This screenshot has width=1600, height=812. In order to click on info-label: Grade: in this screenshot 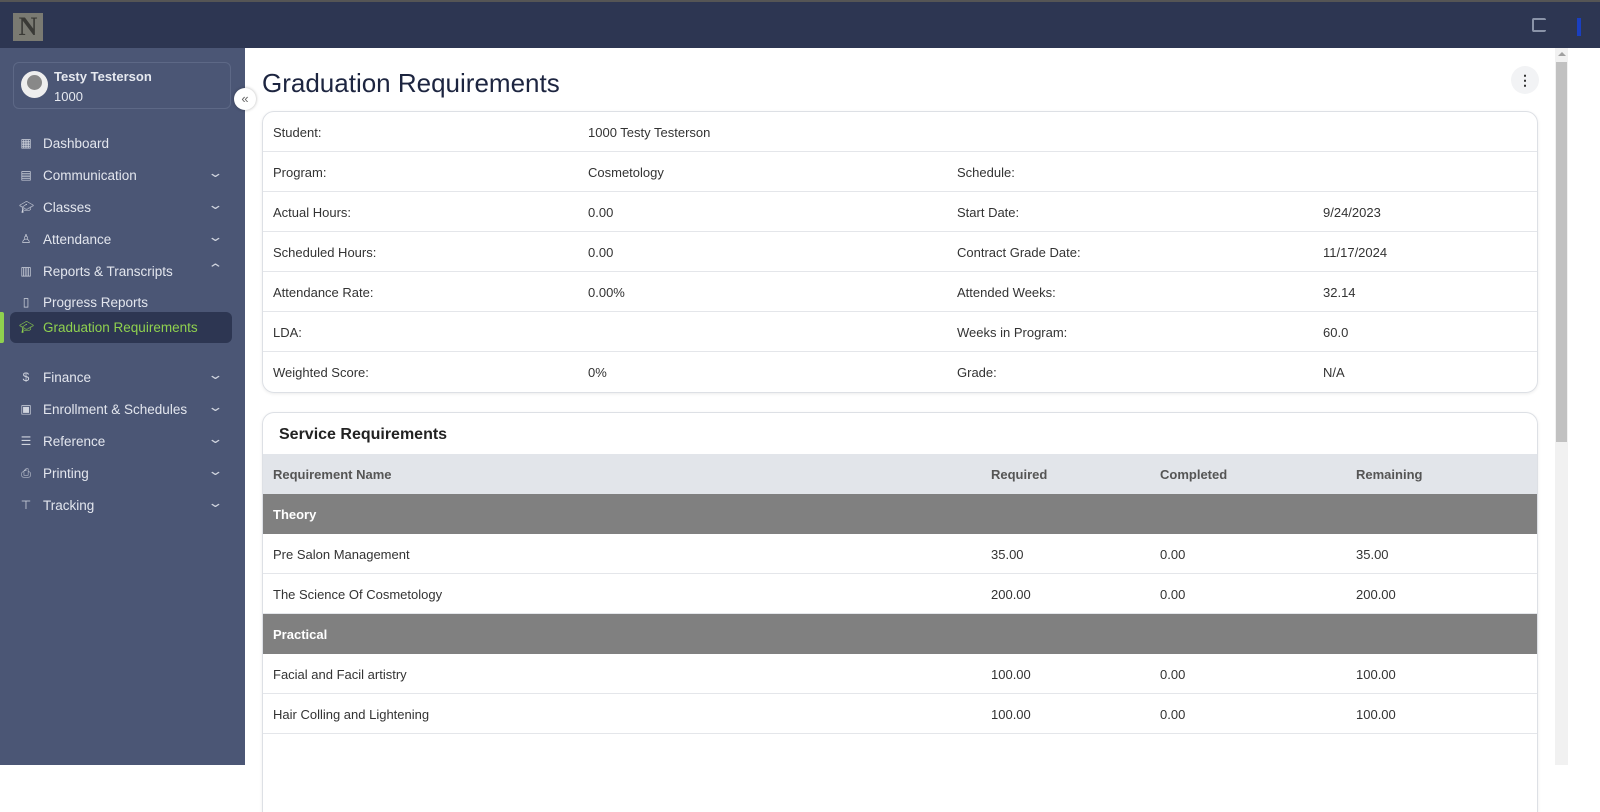, I will do `click(977, 372)`.